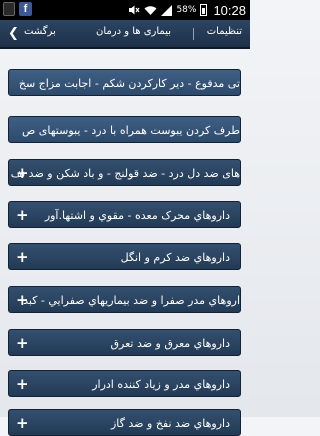 This screenshot has height=436, width=320. I want to click on battery-percent: 58%, so click(186, 10).